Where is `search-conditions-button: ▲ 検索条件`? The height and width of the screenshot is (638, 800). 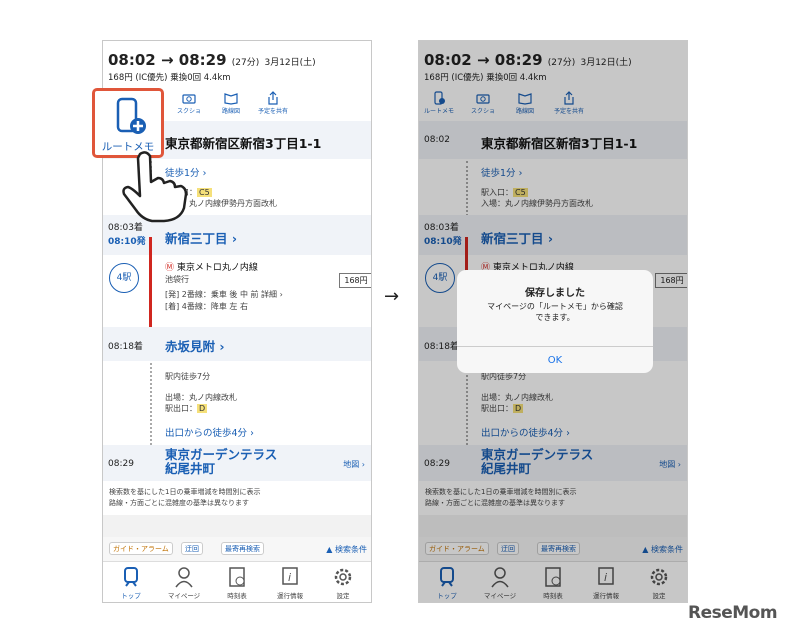
search-conditions-button: ▲ 検索条件 is located at coordinates (346, 549).